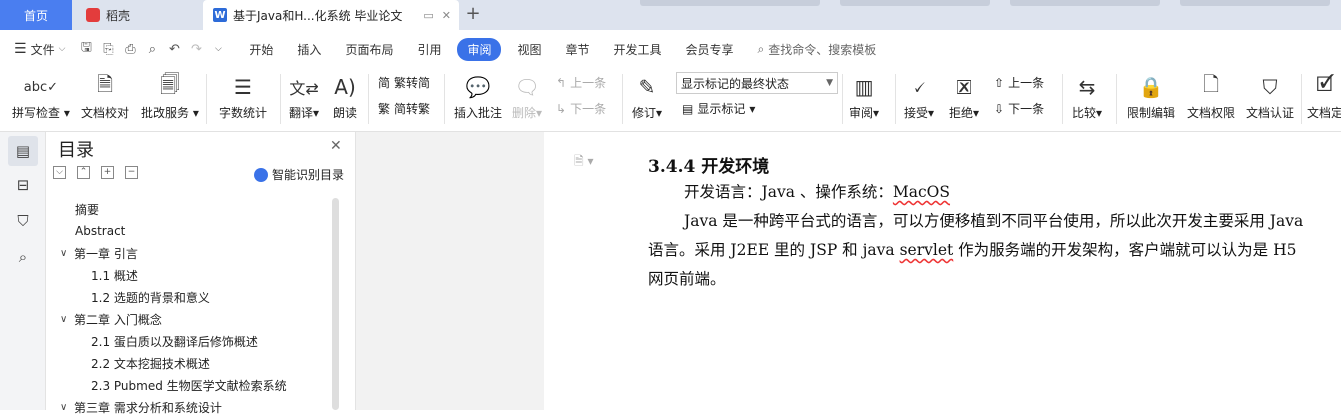 The height and width of the screenshot is (418, 1341). Describe the element at coordinates (1026, 83) in the screenshot. I see `prev-change-label: 上一条` at that location.